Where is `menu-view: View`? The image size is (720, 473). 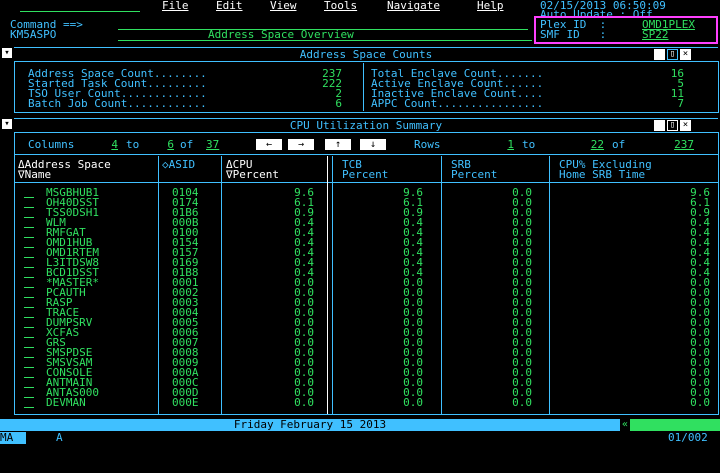 menu-view: View is located at coordinates (283, 5).